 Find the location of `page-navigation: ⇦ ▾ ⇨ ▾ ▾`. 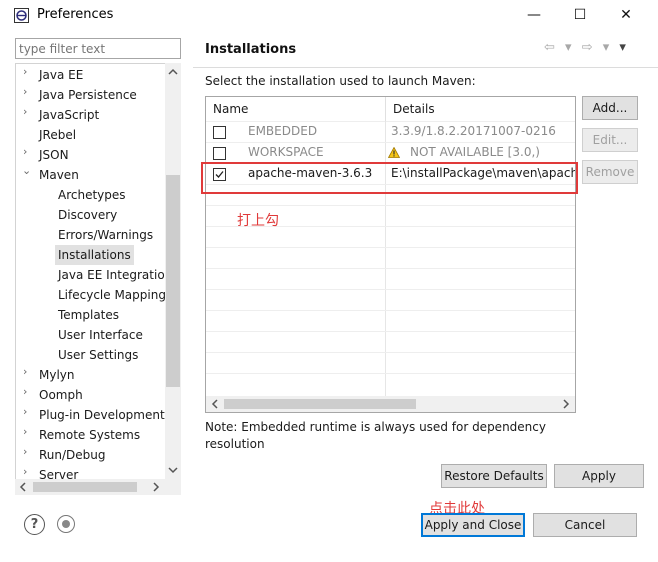

page-navigation: ⇦ ▾ ⇨ ▾ ▾ is located at coordinates (586, 47).